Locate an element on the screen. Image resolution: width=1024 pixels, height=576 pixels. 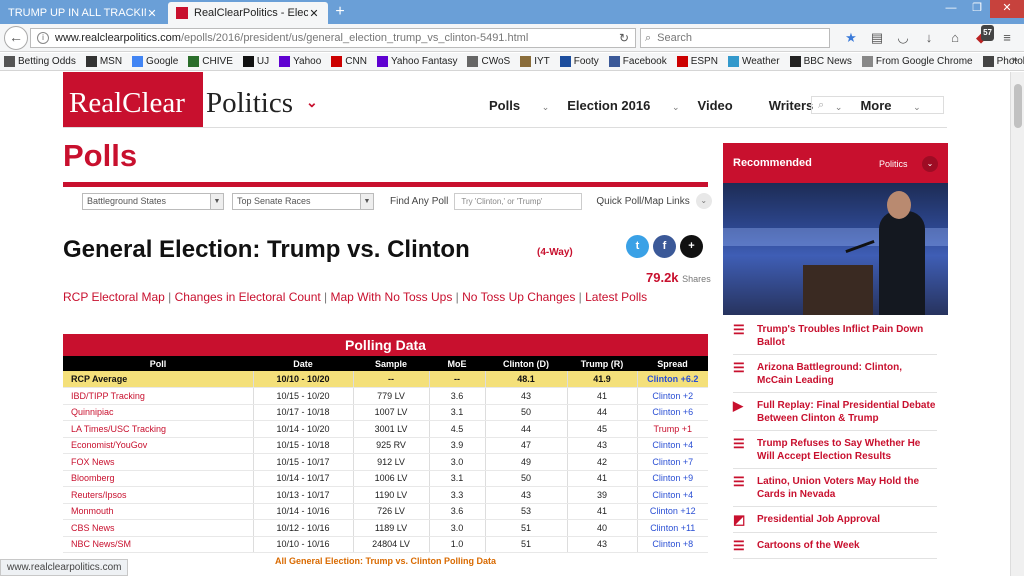
bookmark-label: IYT is located at coordinates (542, 61).